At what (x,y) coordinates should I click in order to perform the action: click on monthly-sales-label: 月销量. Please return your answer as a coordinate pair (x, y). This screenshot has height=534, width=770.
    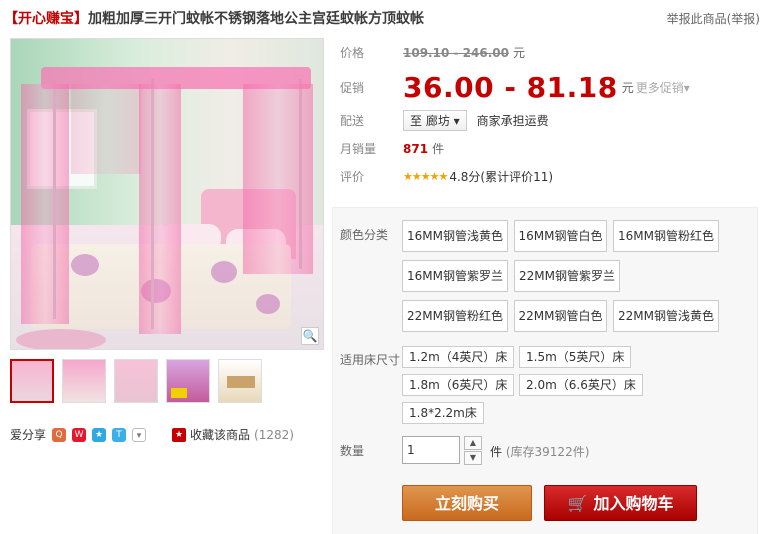
    Looking at the image, I should click on (358, 149).